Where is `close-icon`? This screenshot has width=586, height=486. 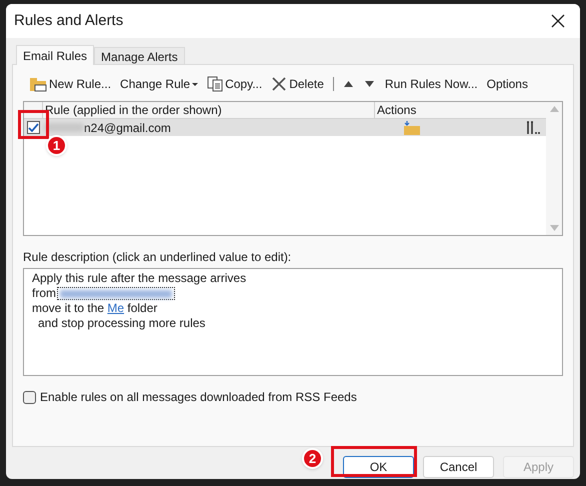
close-icon is located at coordinates (558, 21).